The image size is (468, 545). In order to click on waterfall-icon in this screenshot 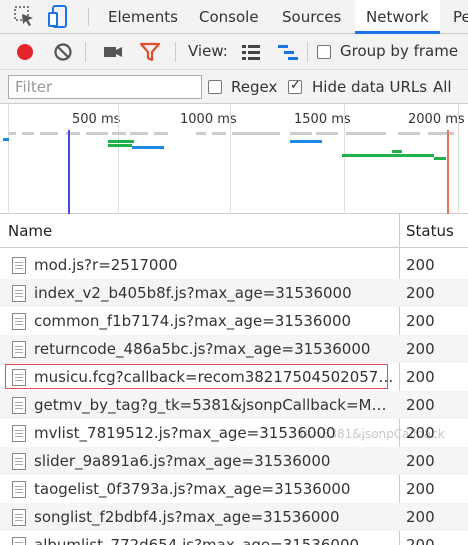, I will do `click(288, 52)`.